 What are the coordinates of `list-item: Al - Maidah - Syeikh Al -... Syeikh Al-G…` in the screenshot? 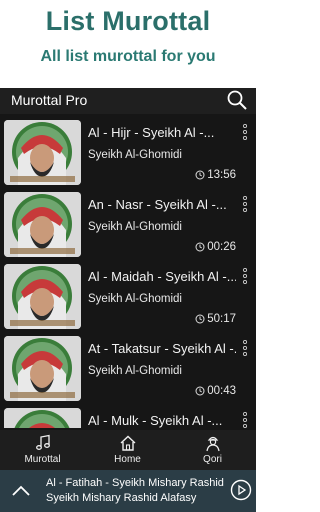 It's located at (128, 295).